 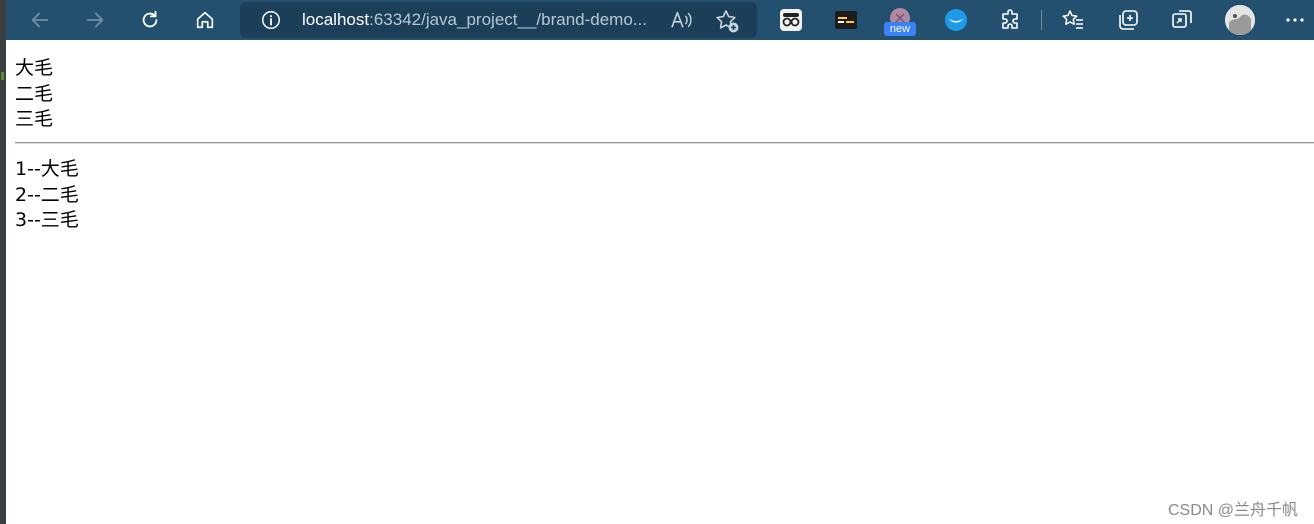 I want to click on extension-glasses-icon, so click(x=791, y=20).